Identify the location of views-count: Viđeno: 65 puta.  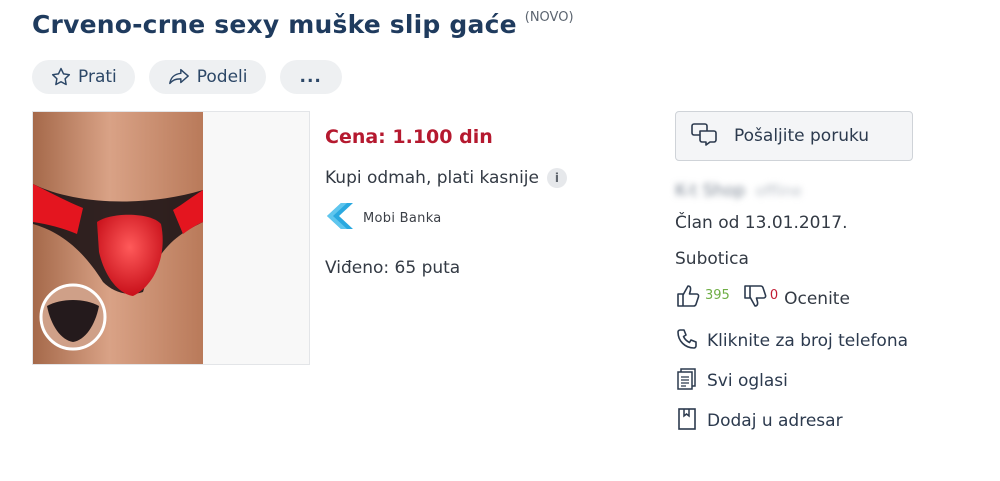
(393, 268).